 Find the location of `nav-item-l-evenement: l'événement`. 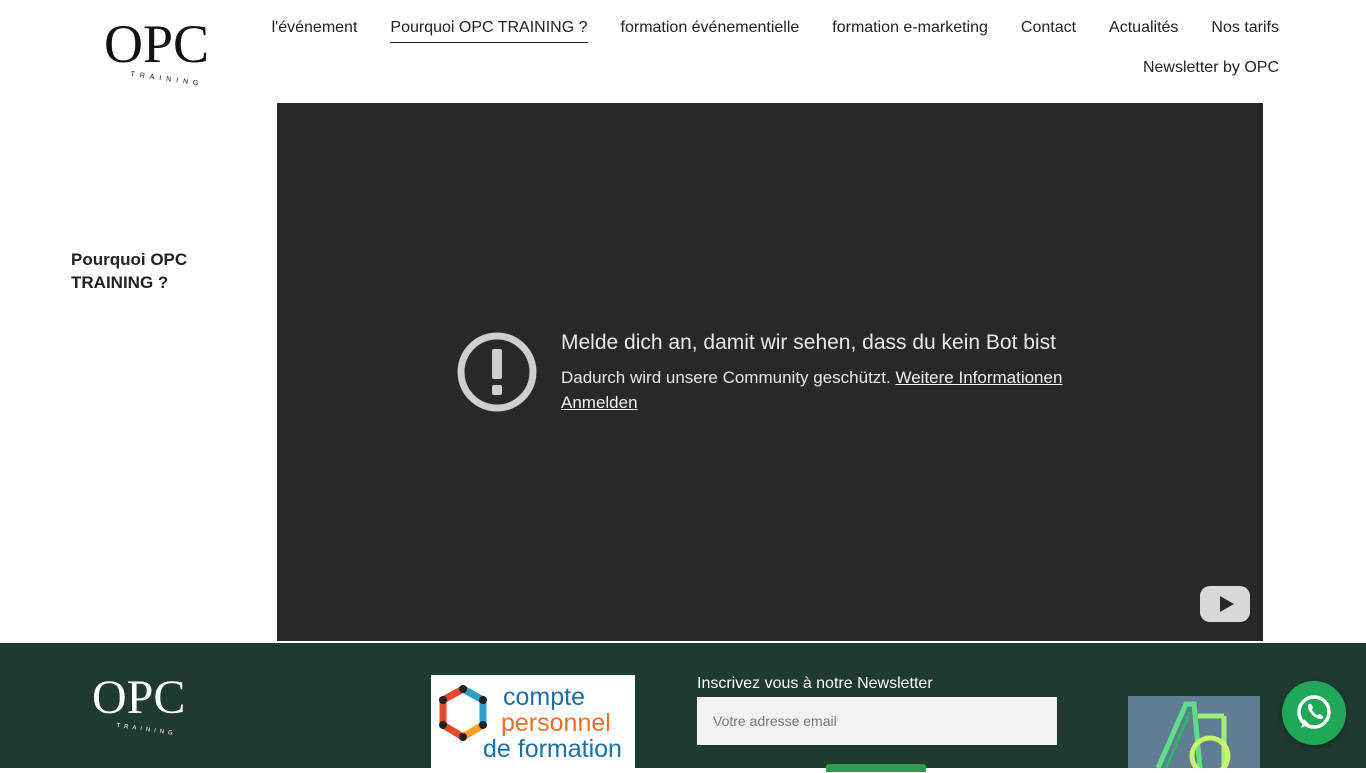

nav-item-l-evenement: l'événement is located at coordinates (315, 29).